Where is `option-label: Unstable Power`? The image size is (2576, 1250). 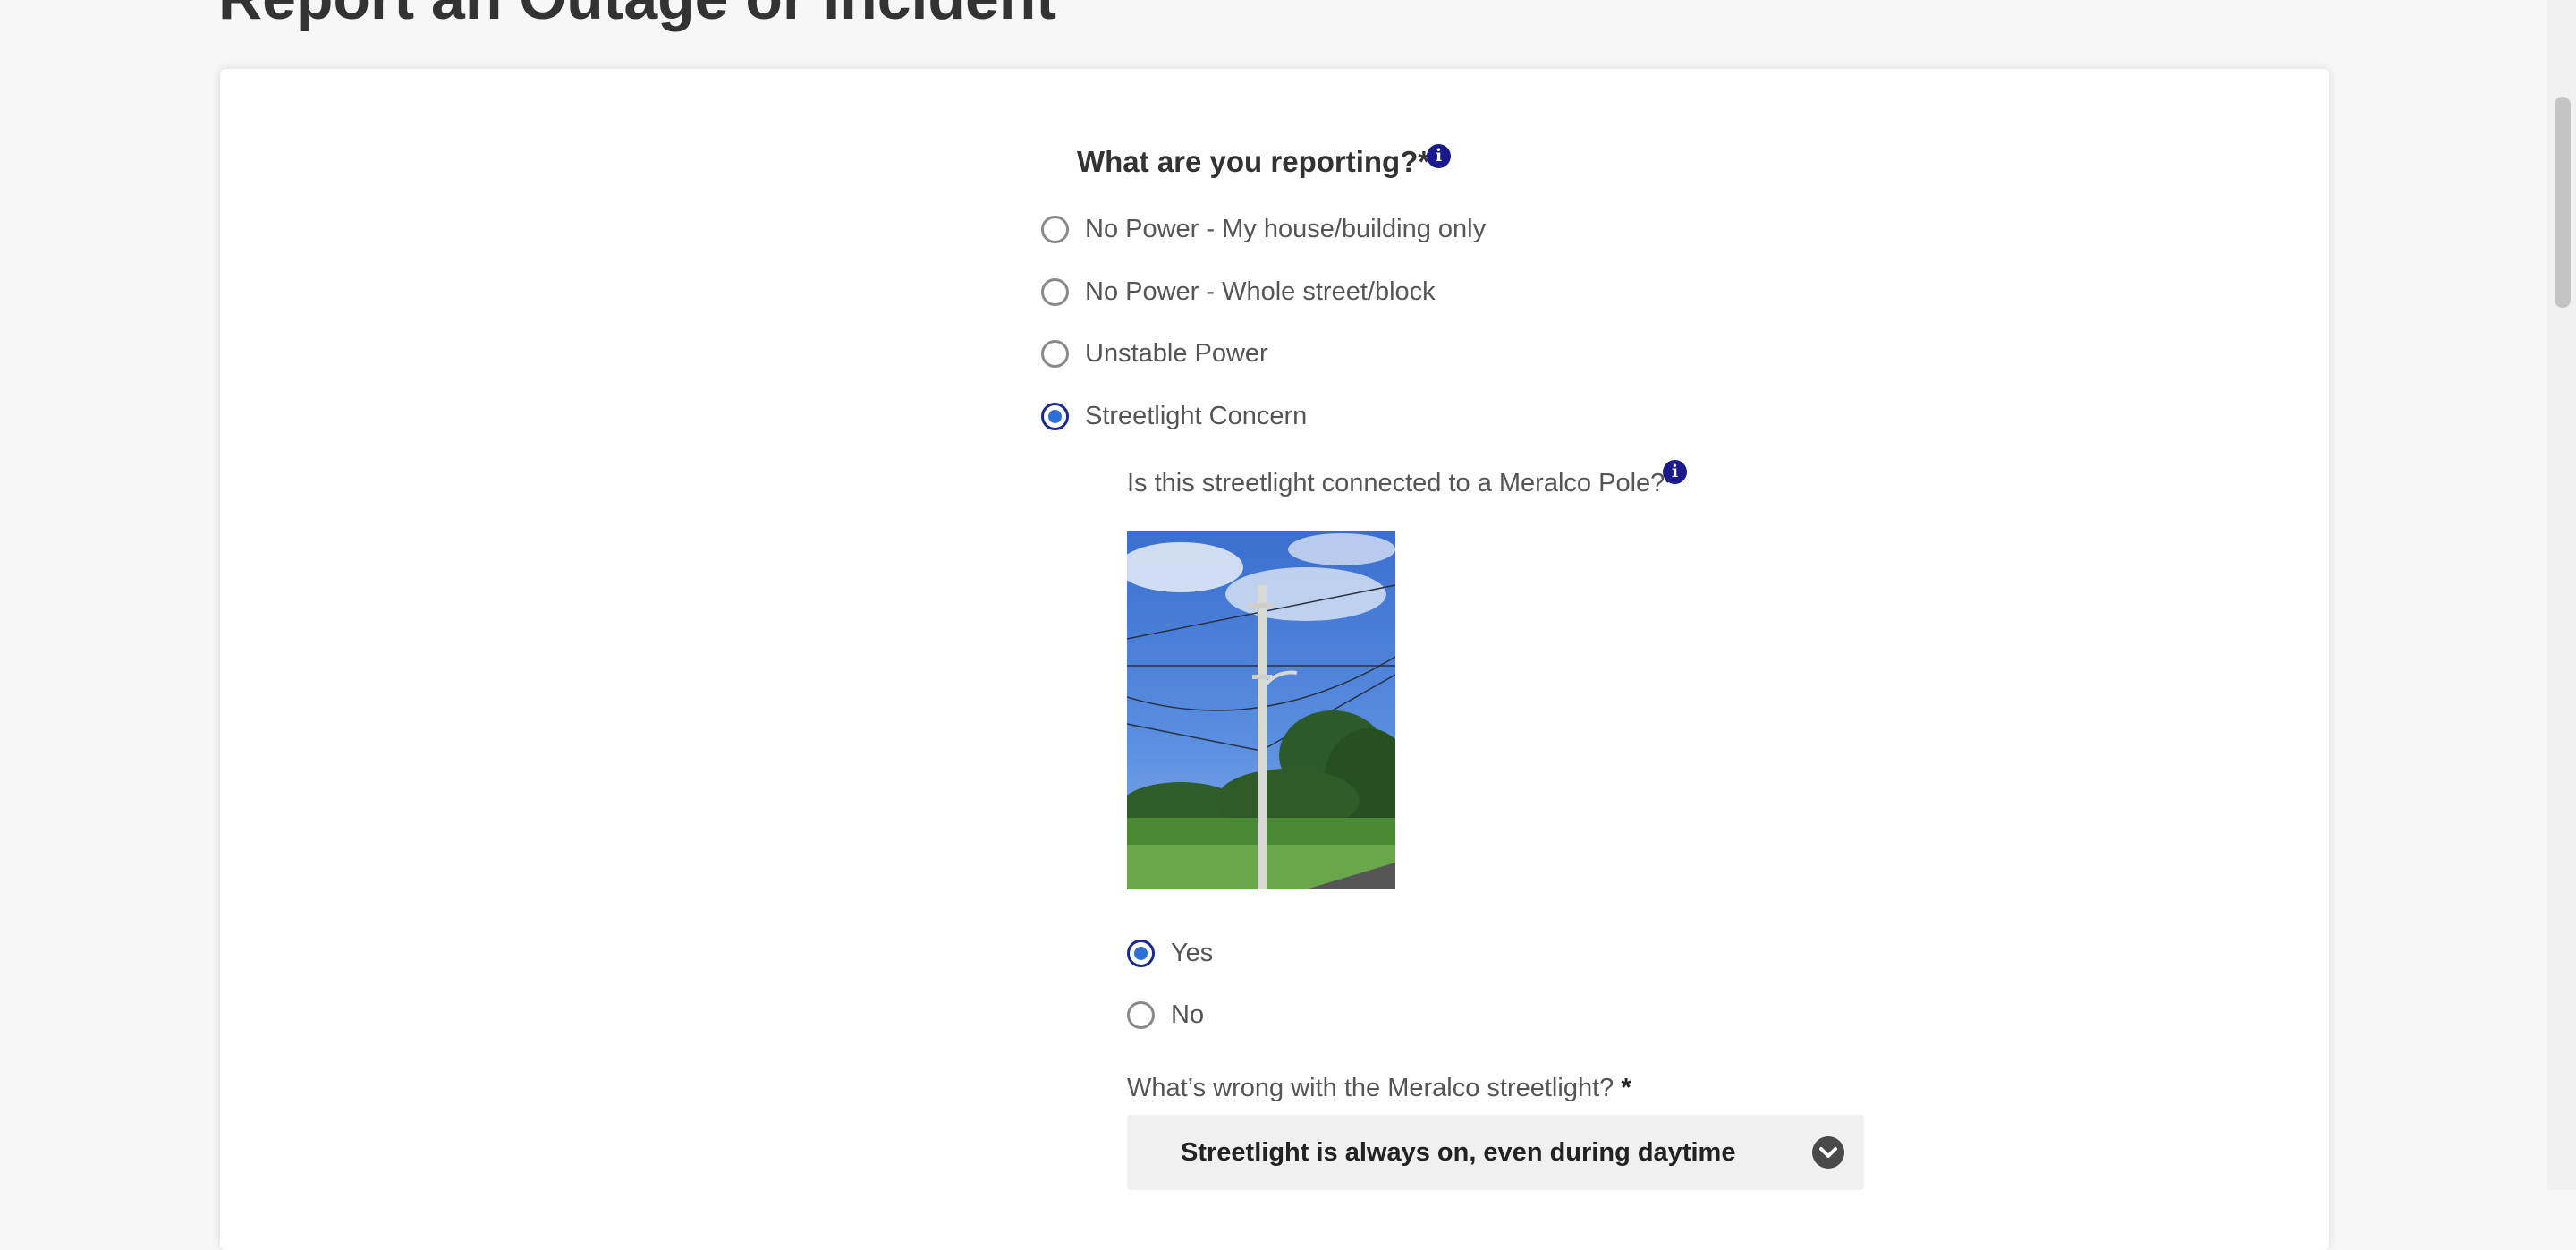
option-label: Unstable Power is located at coordinates (1176, 353).